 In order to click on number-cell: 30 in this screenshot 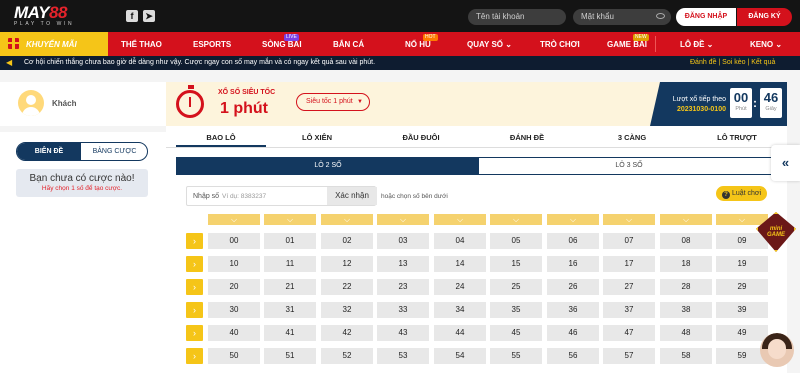, I will do `click(234, 310)`.